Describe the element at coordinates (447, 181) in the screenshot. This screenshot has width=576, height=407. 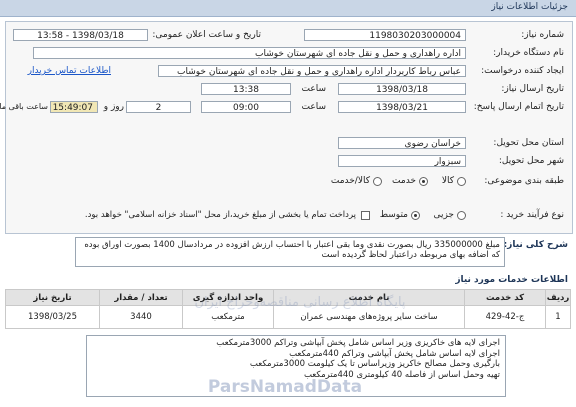
I see `category-option-goods: کالا` at that location.